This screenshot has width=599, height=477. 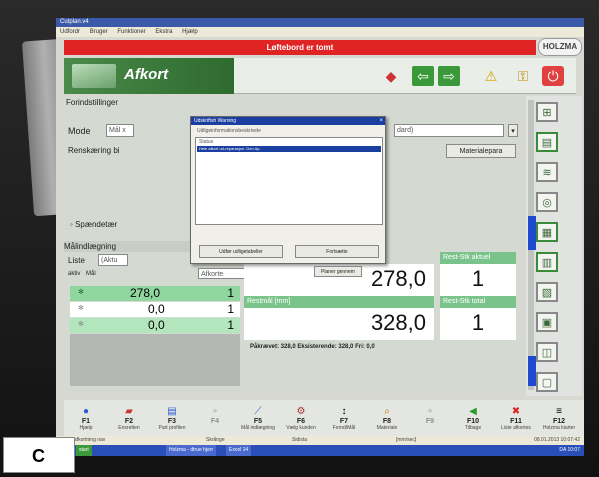 What do you see at coordinates (92, 102) in the screenshot?
I see `settings-section-label: Forindstillinger` at bounding box center [92, 102].